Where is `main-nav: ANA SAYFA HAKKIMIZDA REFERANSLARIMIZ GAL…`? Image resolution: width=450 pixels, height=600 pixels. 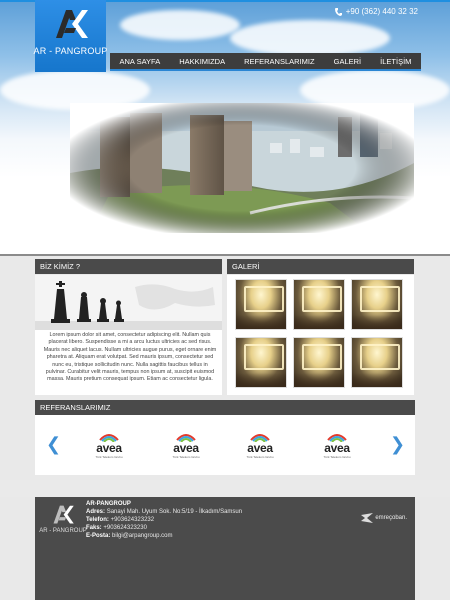 main-nav: ANA SAYFA HAKKIMIZDA REFERANSLARIMIZ GAL… is located at coordinates (265, 62).